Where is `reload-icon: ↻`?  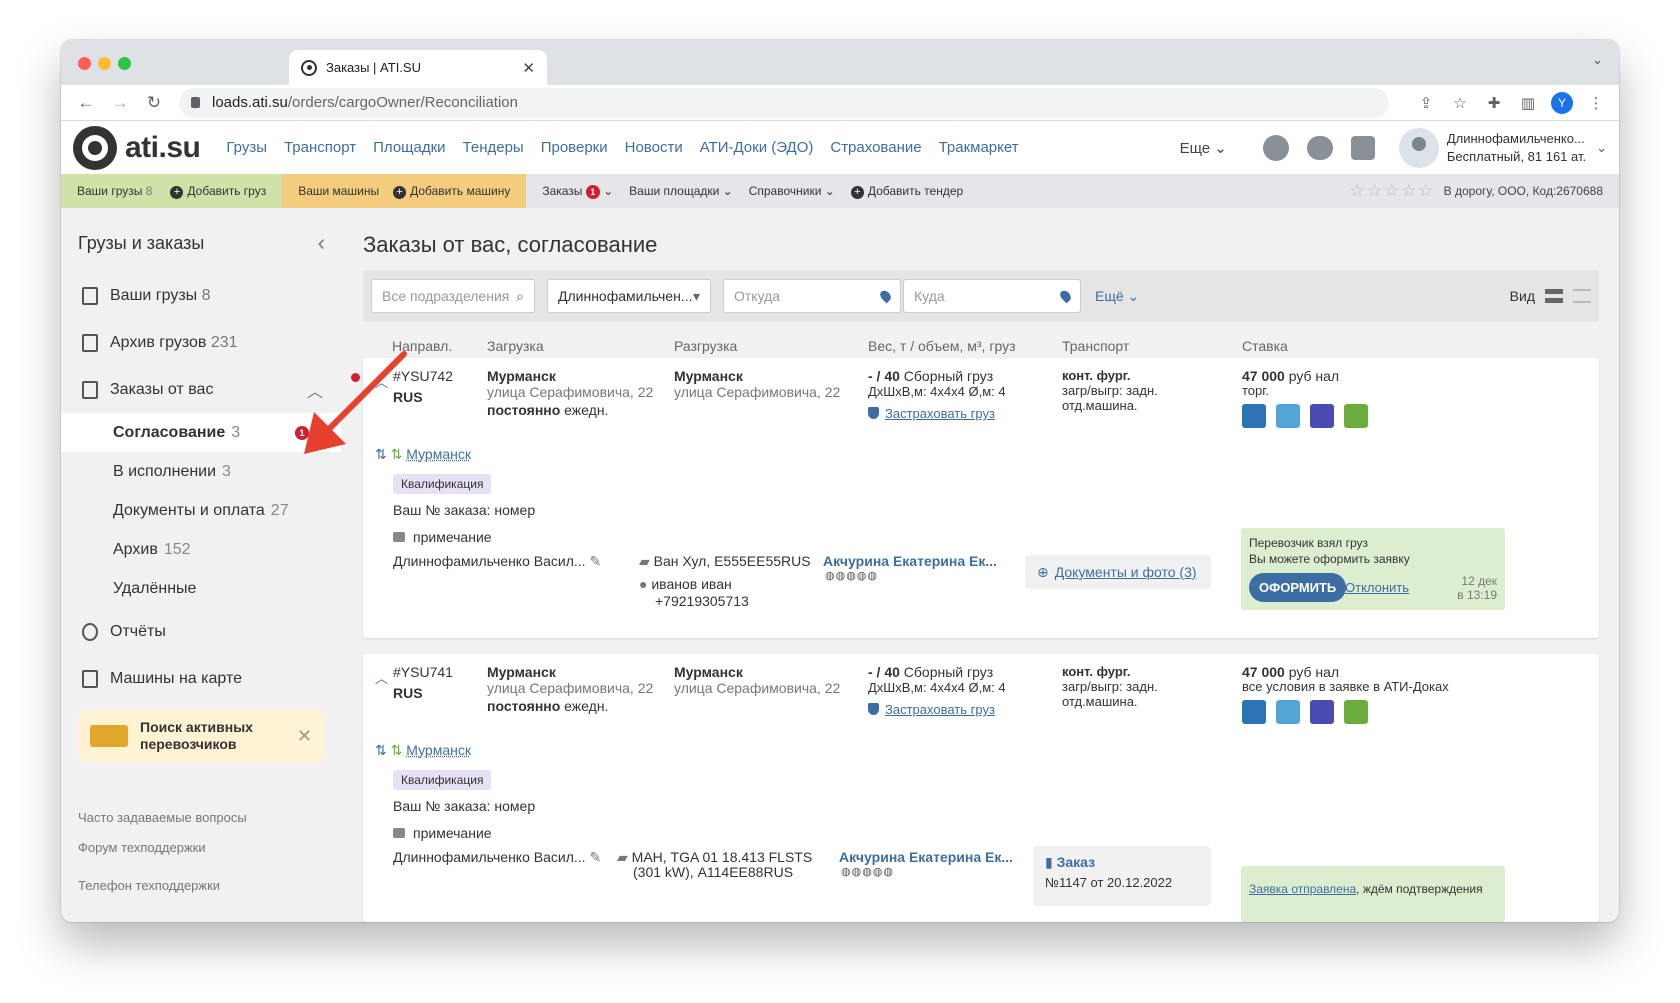
reload-icon: ↻ is located at coordinates (154, 103).